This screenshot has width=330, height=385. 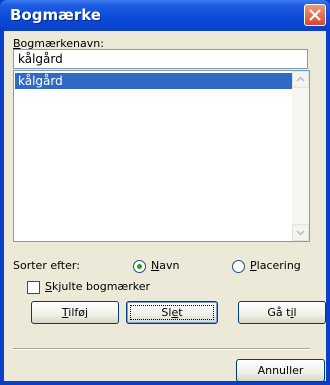 I want to click on scroll-down-button, so click(x=300, y=232).